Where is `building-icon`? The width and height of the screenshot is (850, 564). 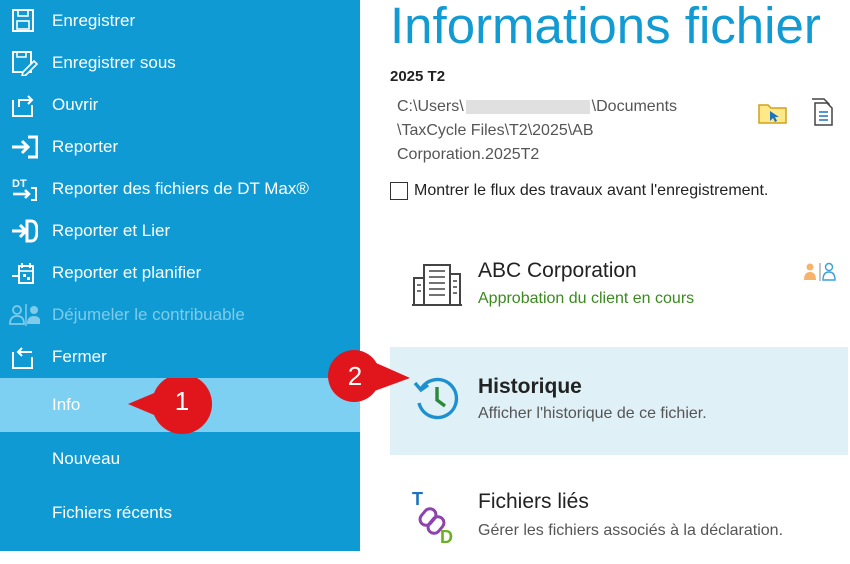 building-icon is located at coordinates (437, 285).